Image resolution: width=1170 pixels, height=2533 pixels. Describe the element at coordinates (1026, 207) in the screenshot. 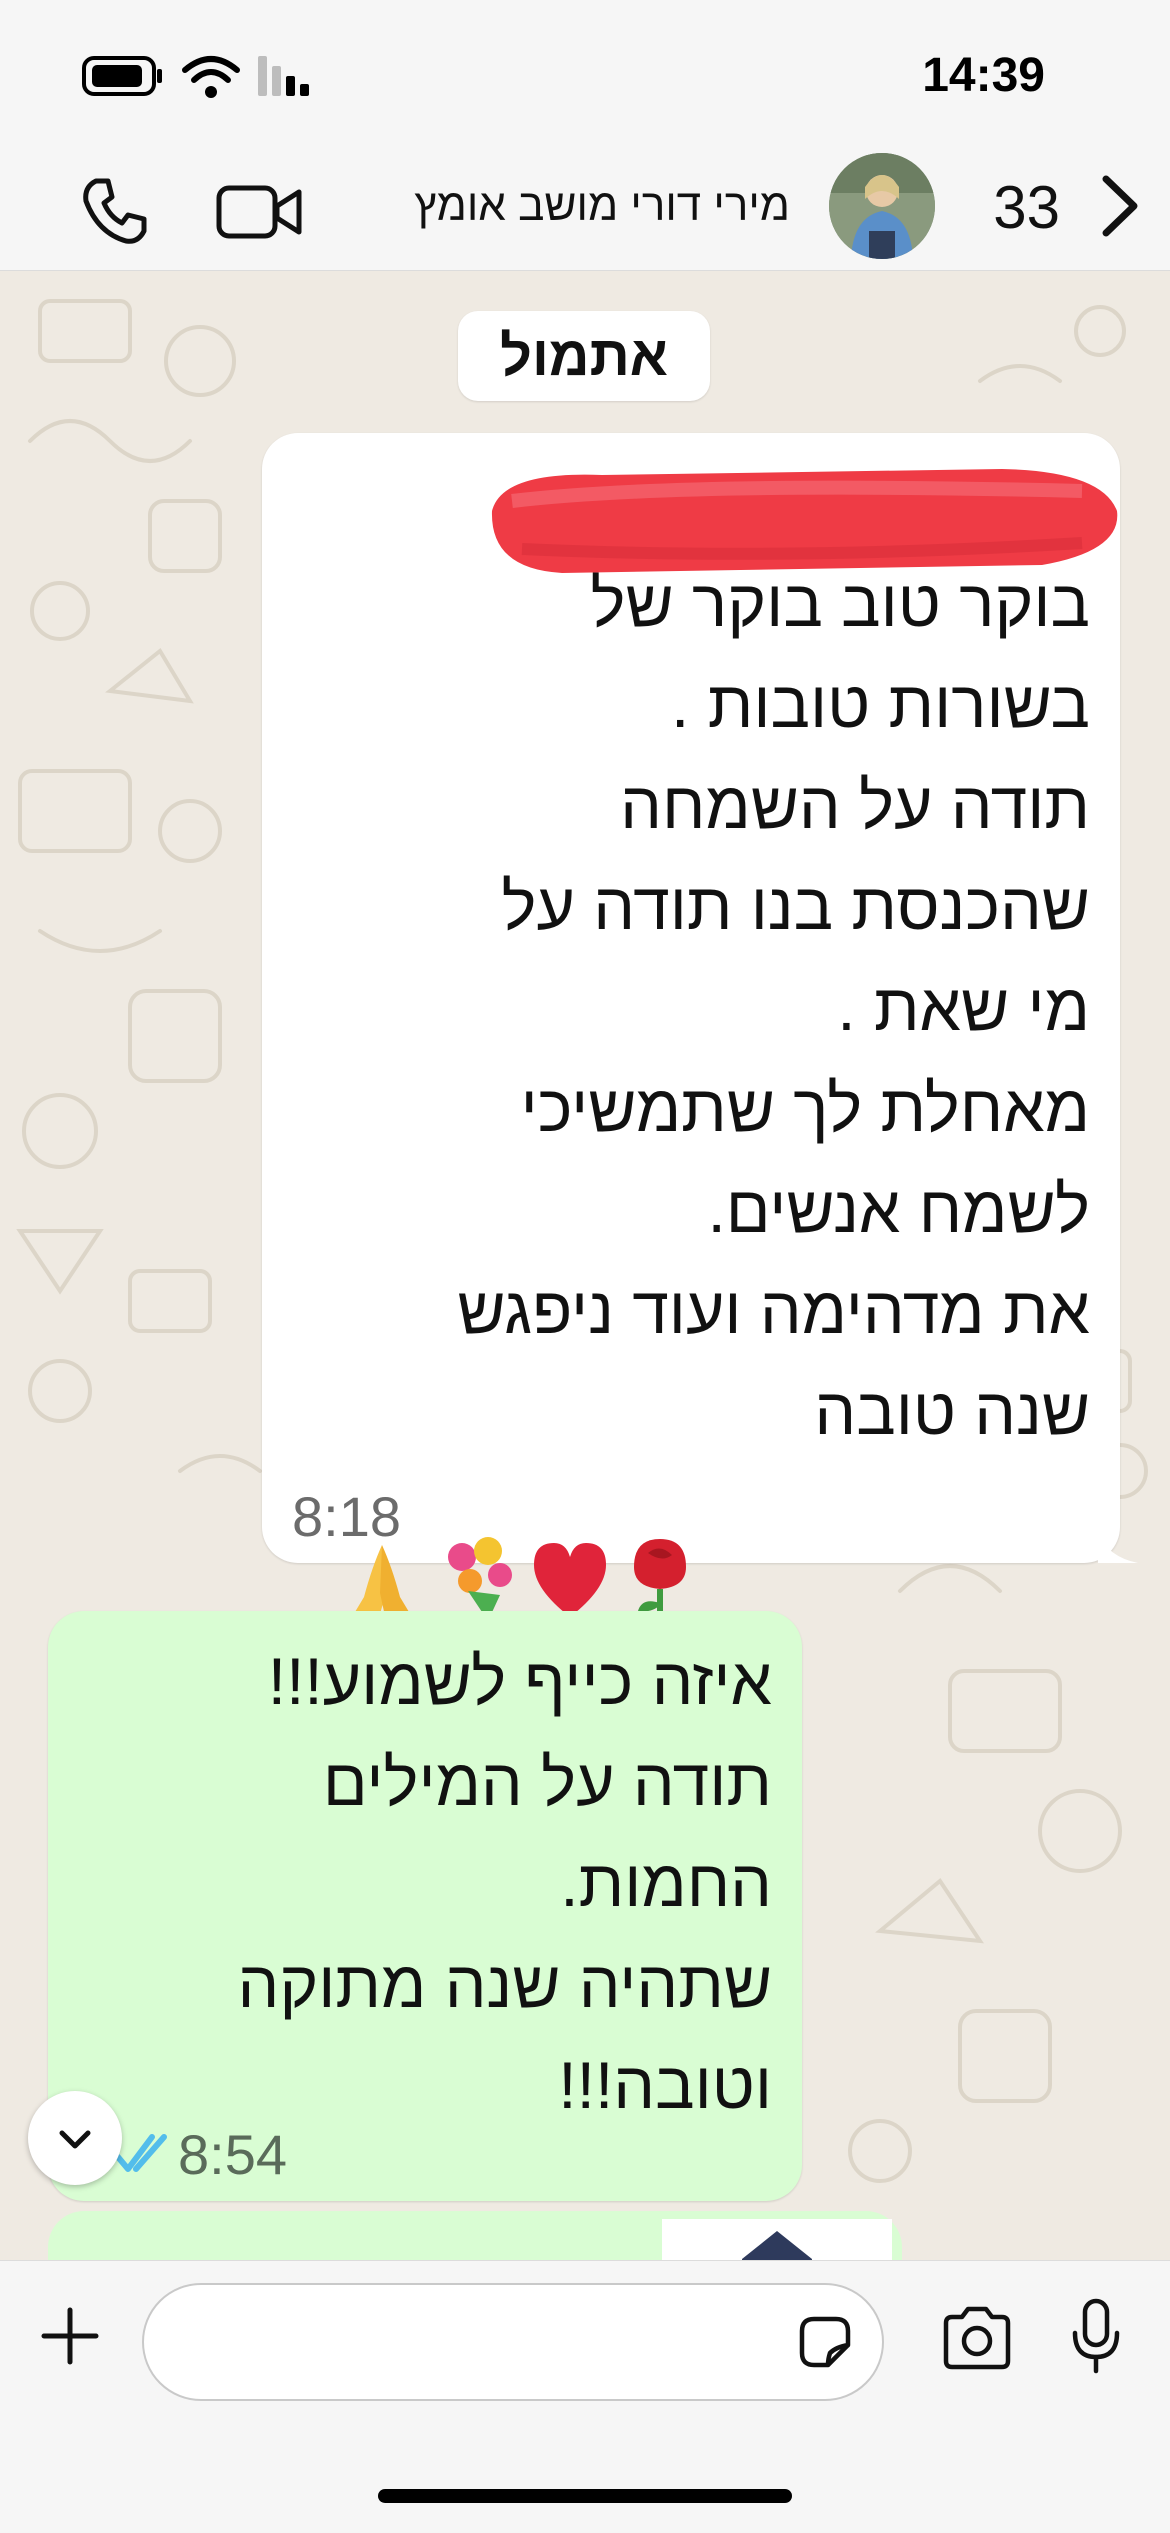

I see `unread-count: 33` at that location.